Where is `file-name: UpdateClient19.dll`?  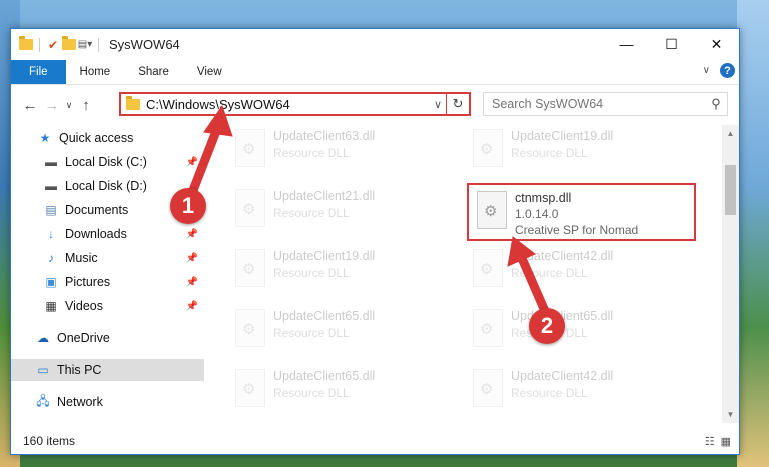 file-name: UpdateClient19.dll is located at coordinates (324, 256).